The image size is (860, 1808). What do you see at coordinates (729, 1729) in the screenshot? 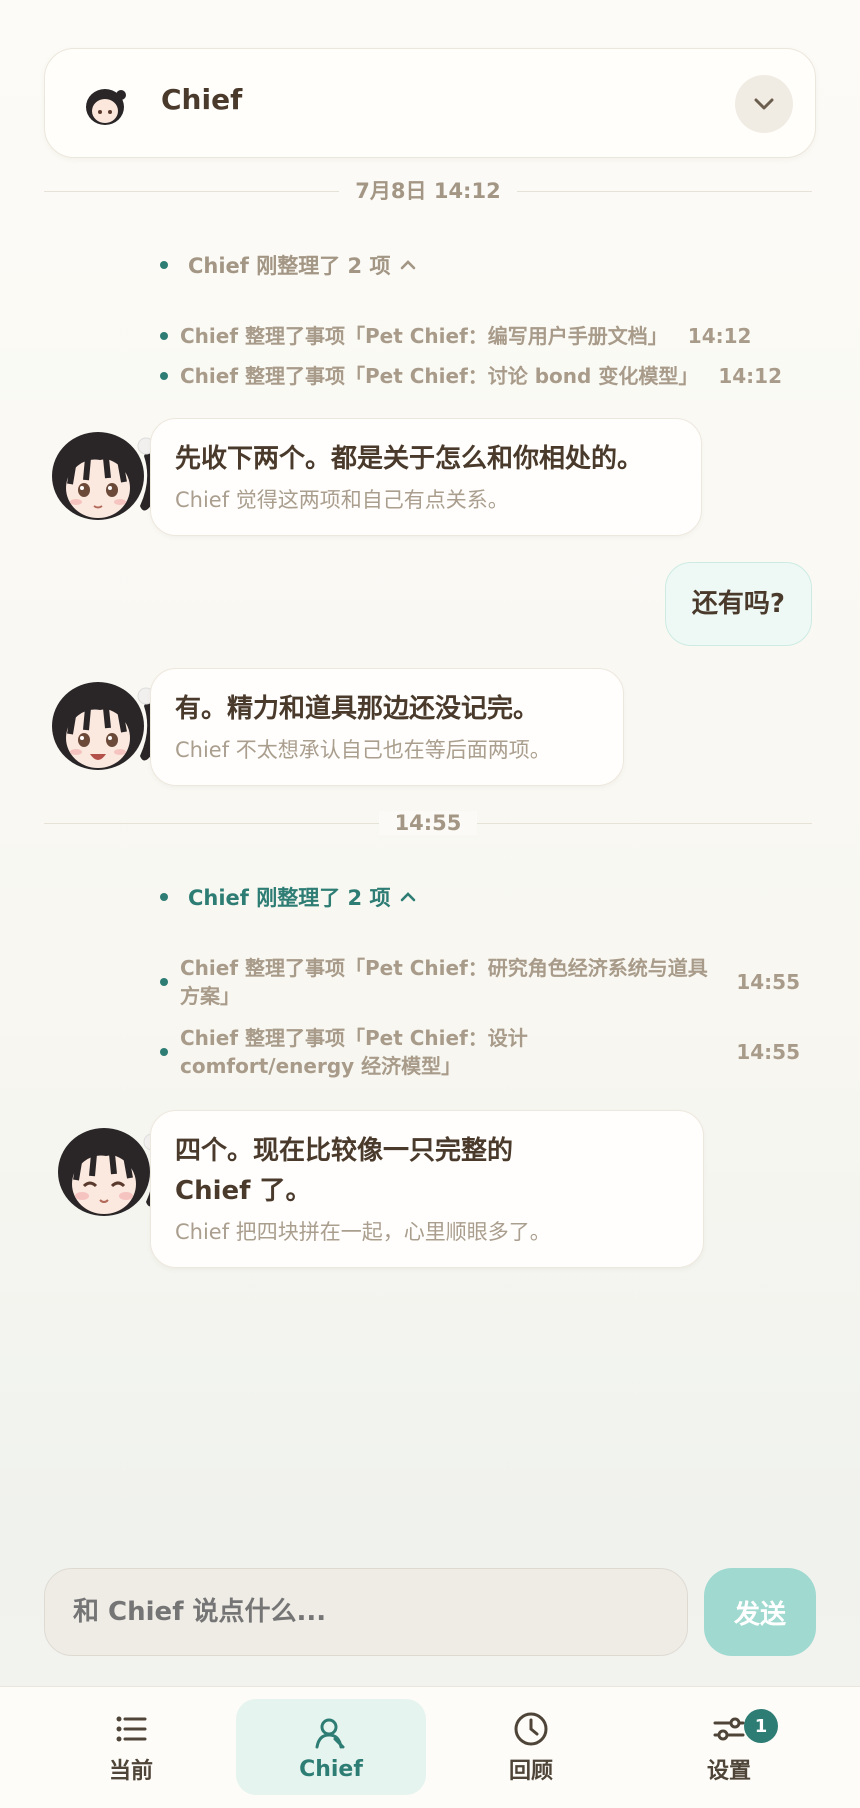
I see `sliders-icon` at bounding box center [729, 1729].